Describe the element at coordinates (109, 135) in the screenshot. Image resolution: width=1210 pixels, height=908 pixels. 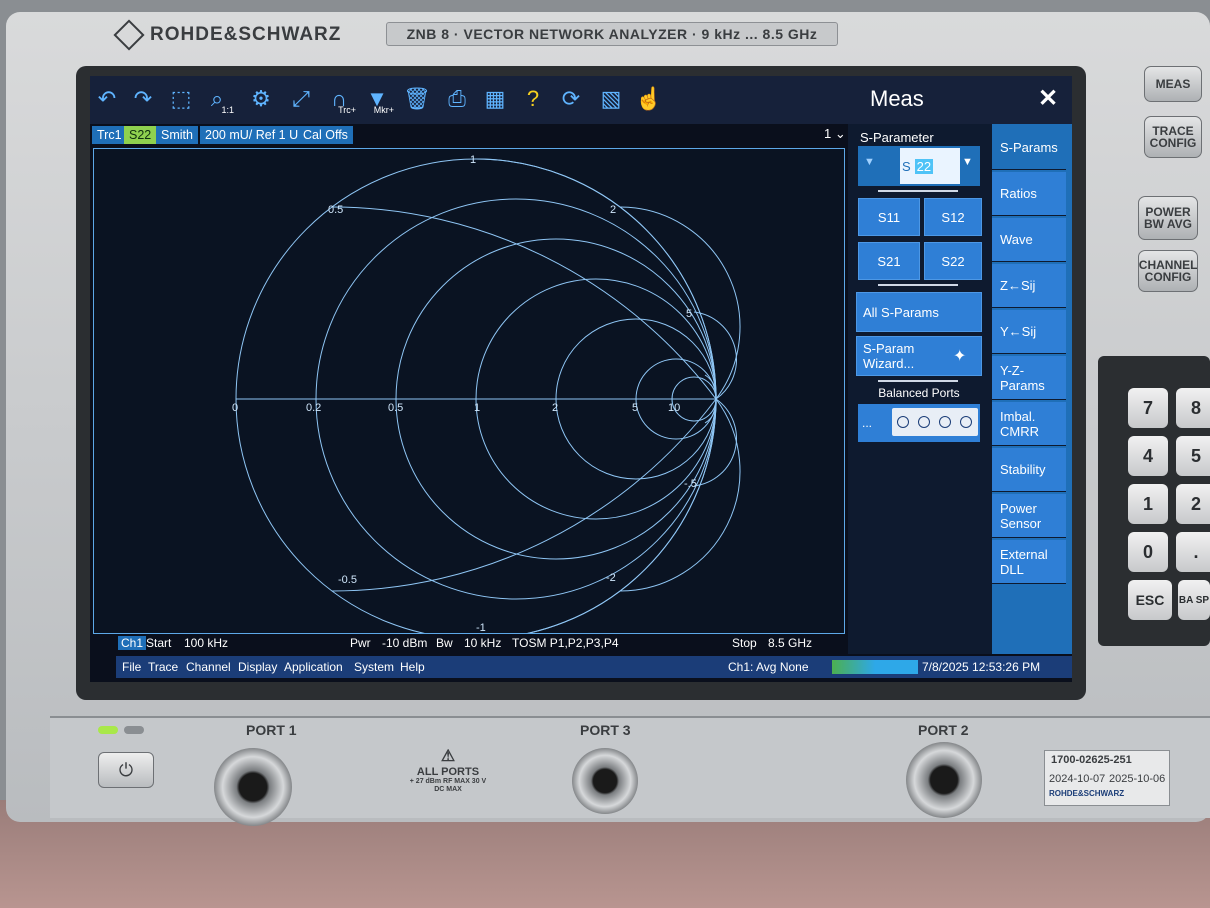
I see `trace-name: Trc1` at that location.